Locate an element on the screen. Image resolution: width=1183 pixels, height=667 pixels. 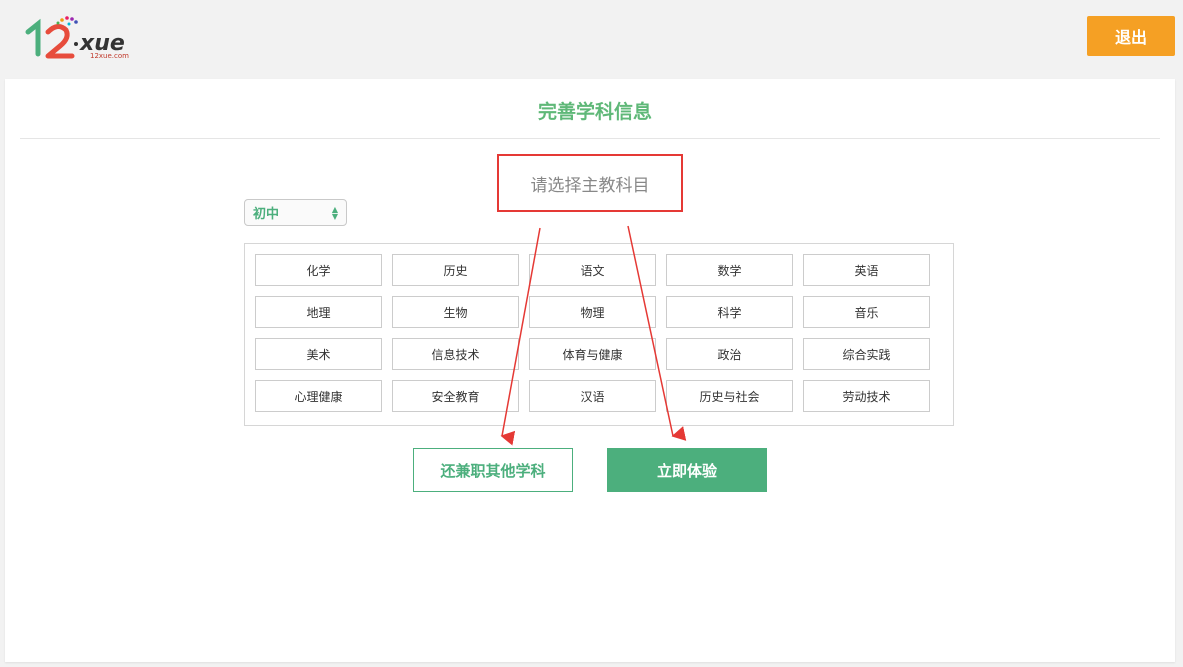
subject-option: 安全教育 is located at coordinates (455, 396).